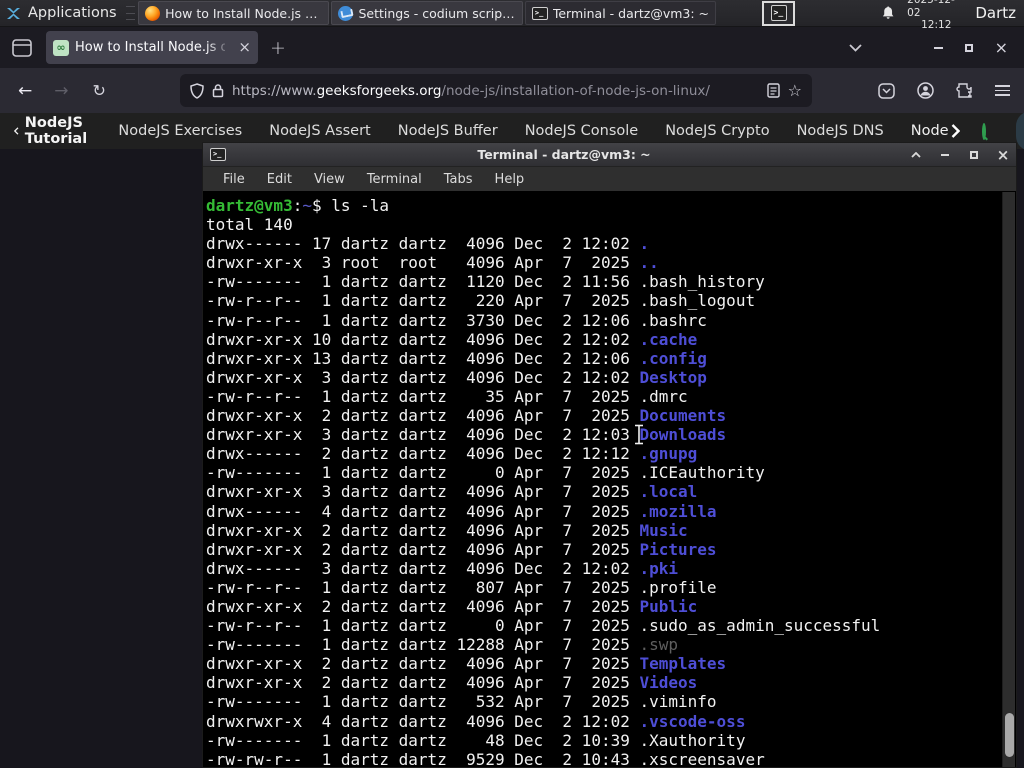 The height and width of the screenshot is (768, 1024). What do you see at coordinates (886, 90) in the screenshot?
I see `pocket-save-icon` at bounding box center [886, 90].